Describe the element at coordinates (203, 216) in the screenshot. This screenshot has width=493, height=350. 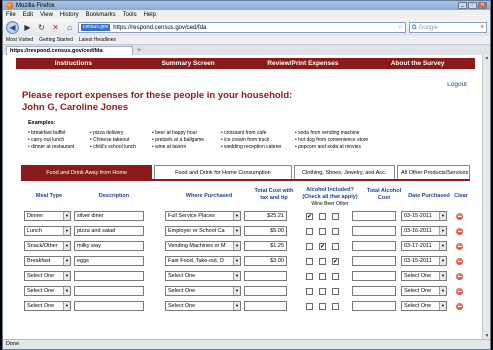
I see `where-purchased-select: Full Service Places ▼` at that location.